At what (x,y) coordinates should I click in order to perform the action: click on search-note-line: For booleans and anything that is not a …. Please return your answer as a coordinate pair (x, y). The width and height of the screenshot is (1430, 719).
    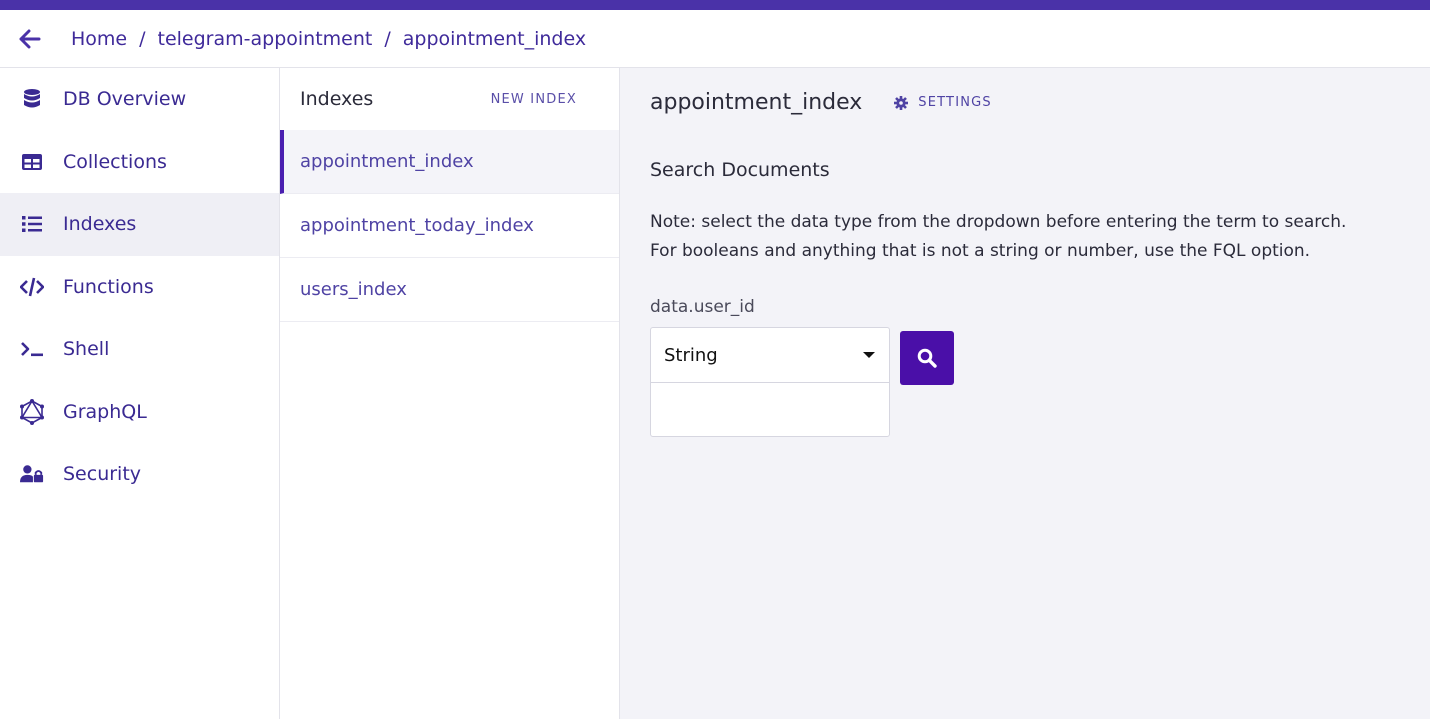
    Looking at the image, I should click on (980, 251).